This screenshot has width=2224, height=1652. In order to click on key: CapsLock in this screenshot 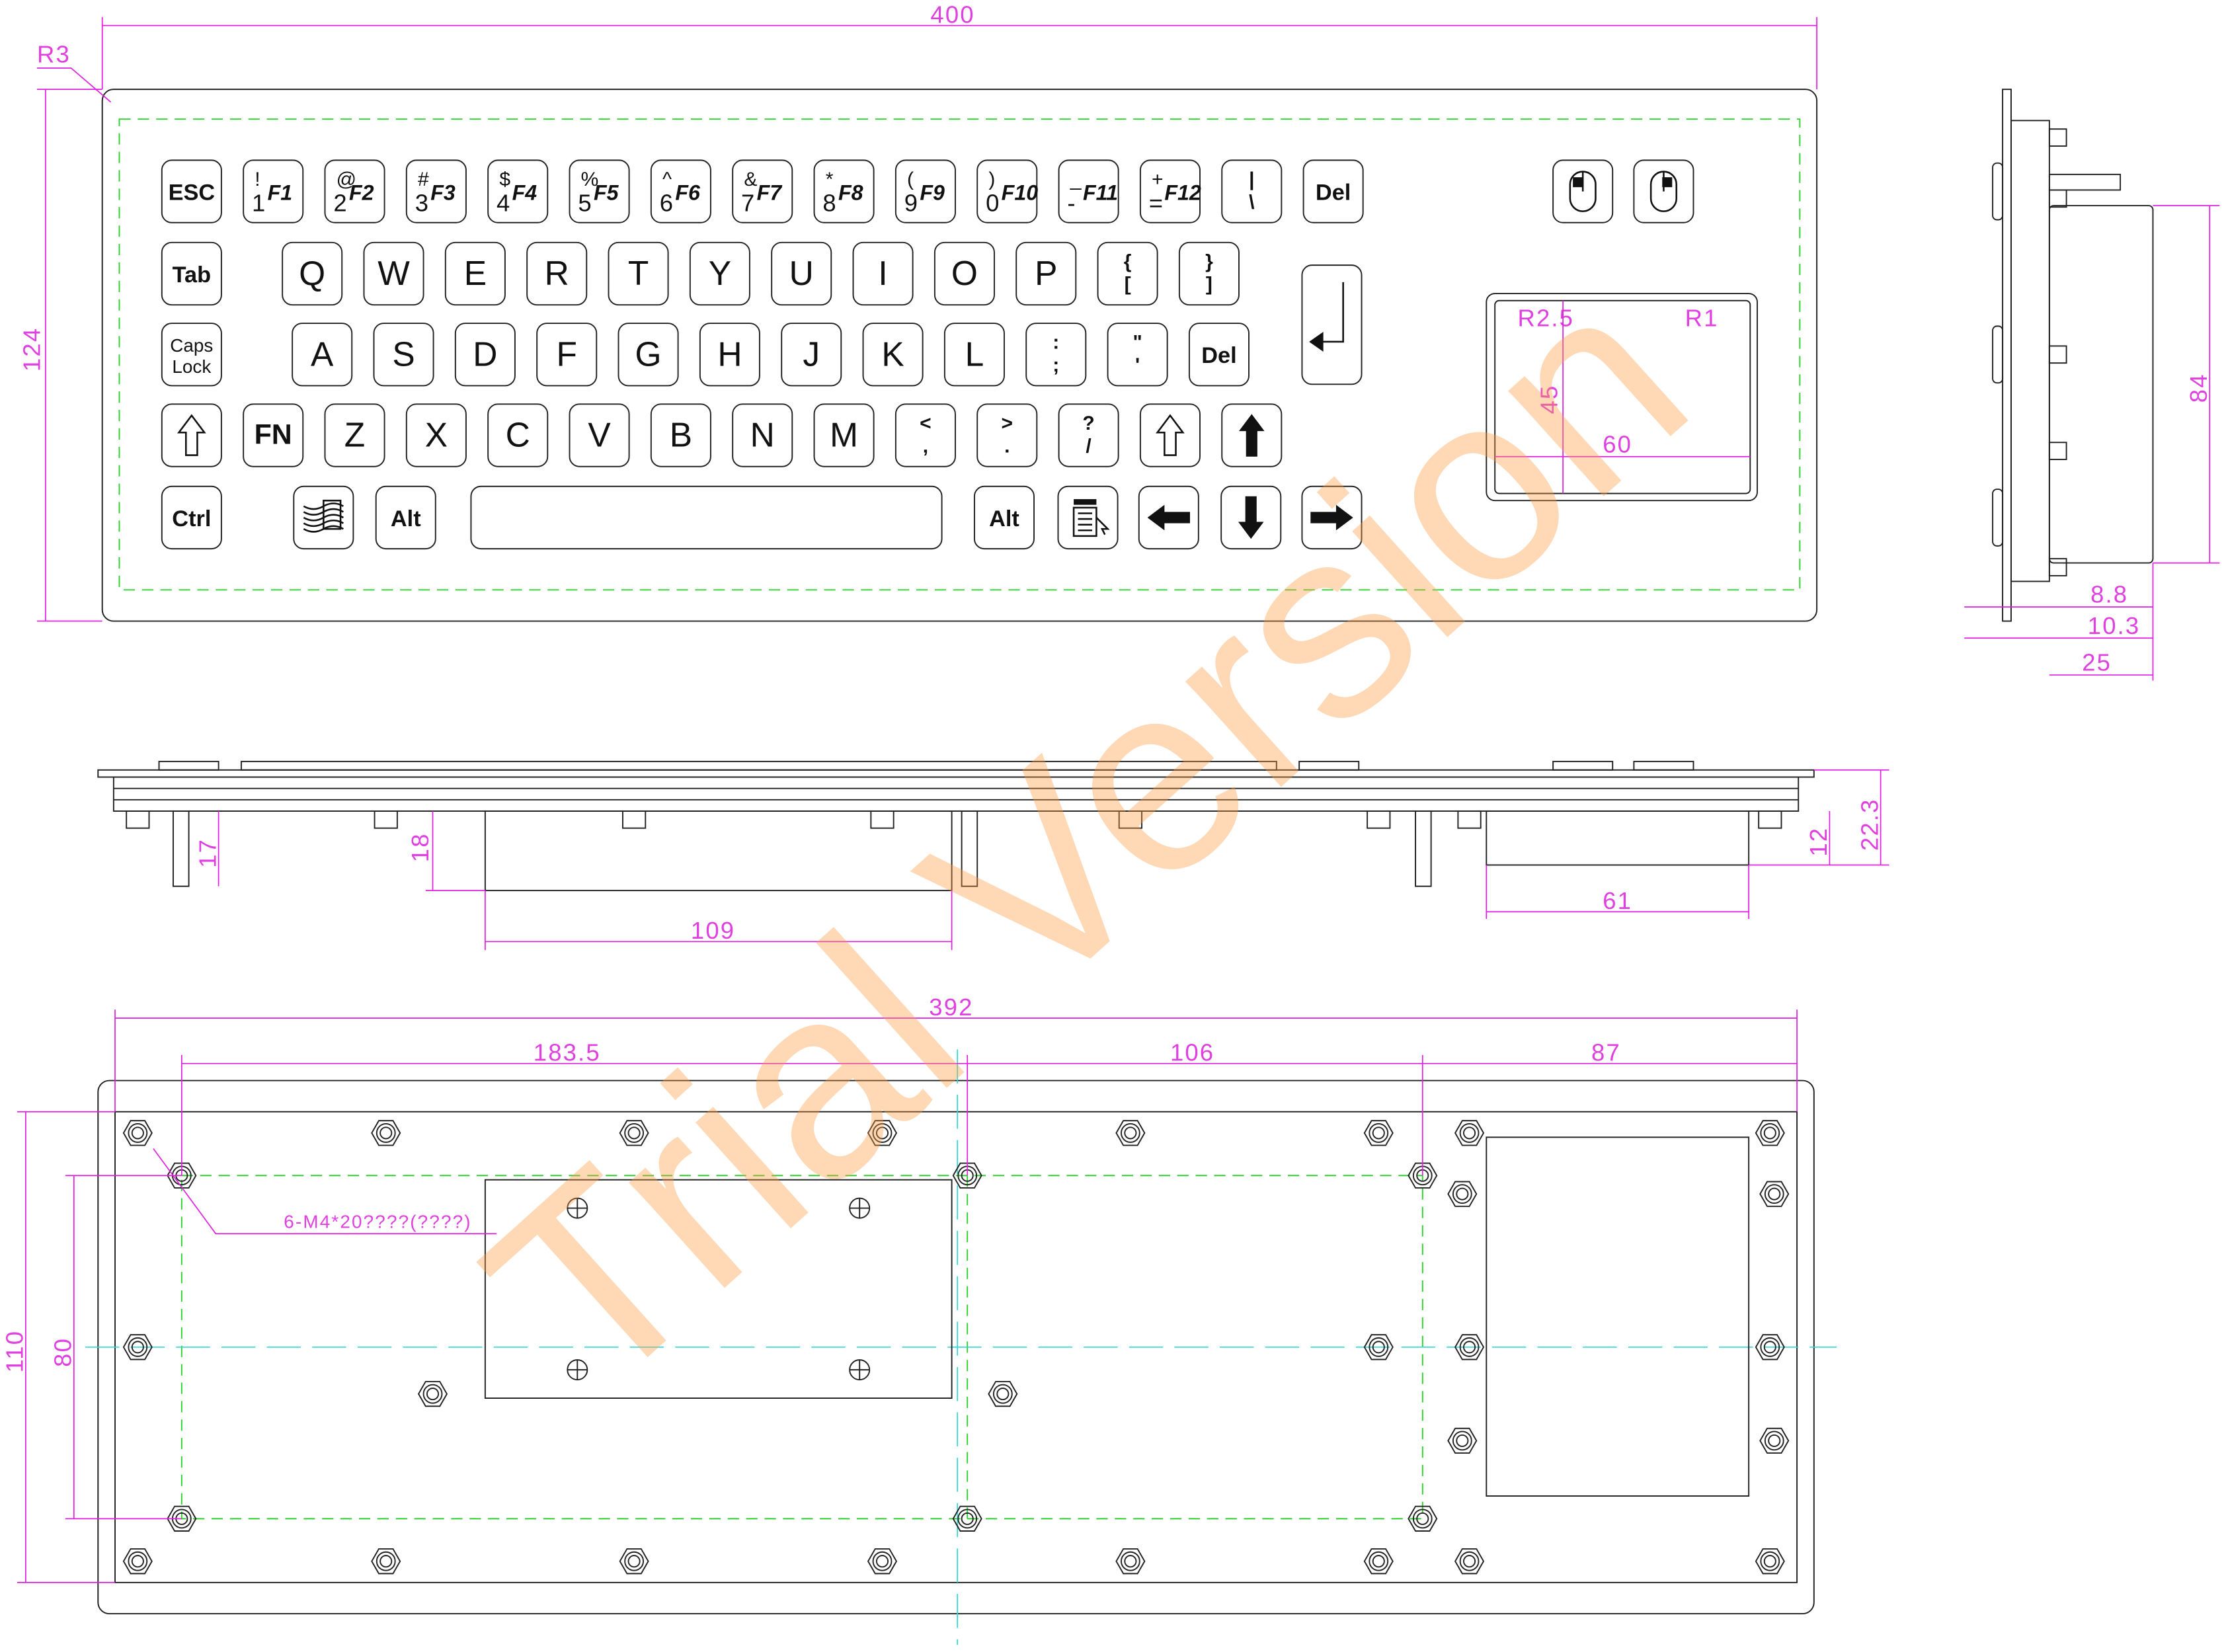, I will do `click(191, 355)`.